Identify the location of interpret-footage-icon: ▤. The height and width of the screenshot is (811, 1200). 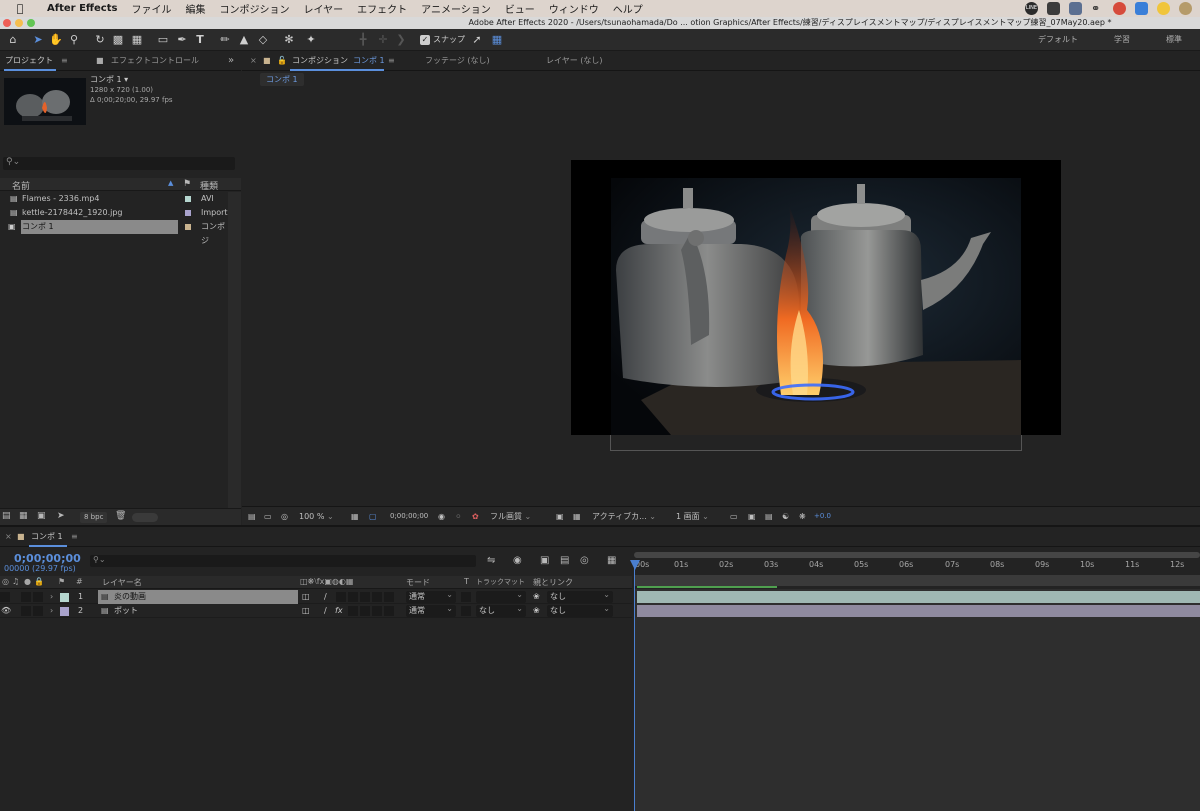
(6, 516).